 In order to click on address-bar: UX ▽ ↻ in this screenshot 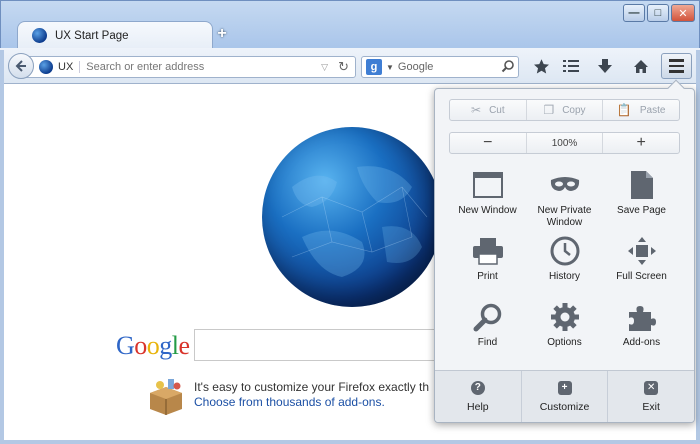, I will do `click(189, 67)`.